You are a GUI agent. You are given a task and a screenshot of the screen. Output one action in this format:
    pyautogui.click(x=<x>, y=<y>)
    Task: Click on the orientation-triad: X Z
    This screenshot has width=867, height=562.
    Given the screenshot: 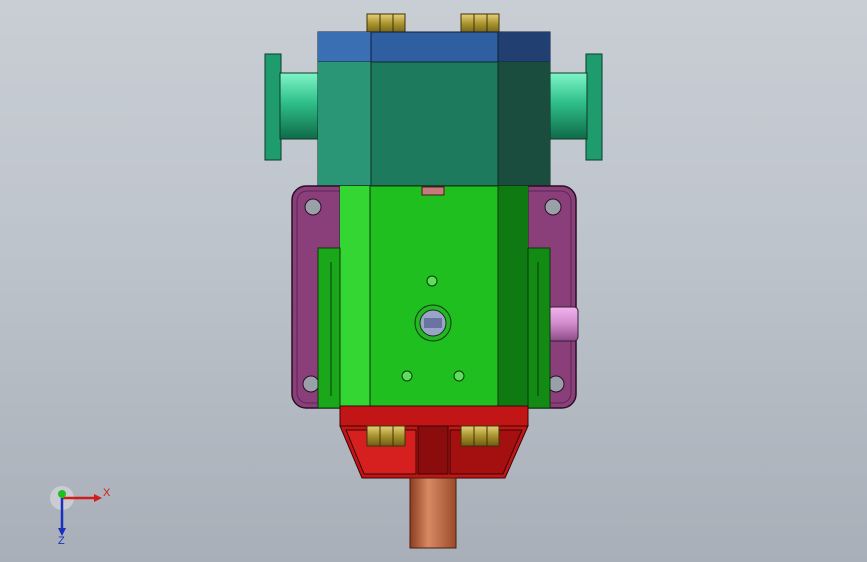 What is the action you would take?
    pyautogui.click(x=80, y=516)
    